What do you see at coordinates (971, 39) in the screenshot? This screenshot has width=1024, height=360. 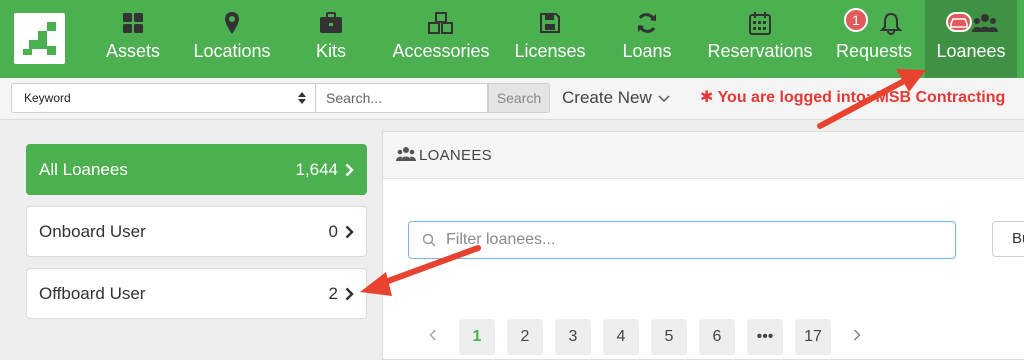 I see `nav-loanees: Loanees` at bounding box center [971, 39].